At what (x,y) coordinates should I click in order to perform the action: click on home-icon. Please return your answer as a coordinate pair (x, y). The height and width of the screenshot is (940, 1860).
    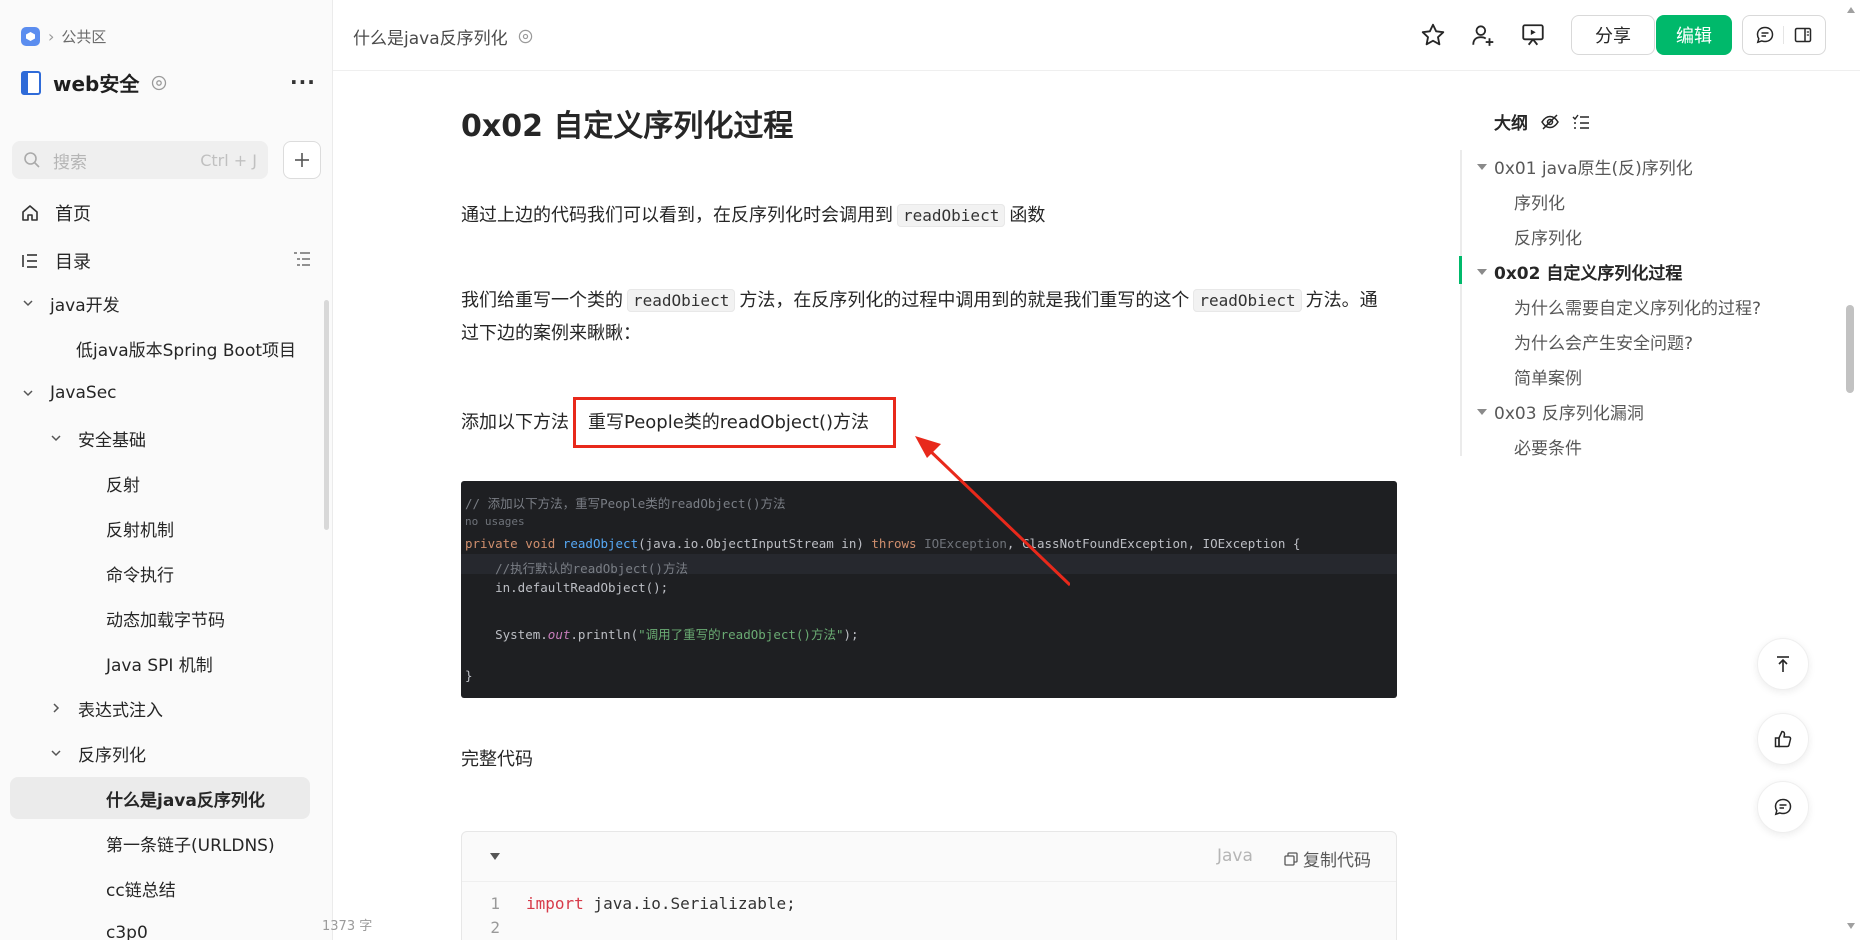
    Looking at the image, I should click on (30, 213).